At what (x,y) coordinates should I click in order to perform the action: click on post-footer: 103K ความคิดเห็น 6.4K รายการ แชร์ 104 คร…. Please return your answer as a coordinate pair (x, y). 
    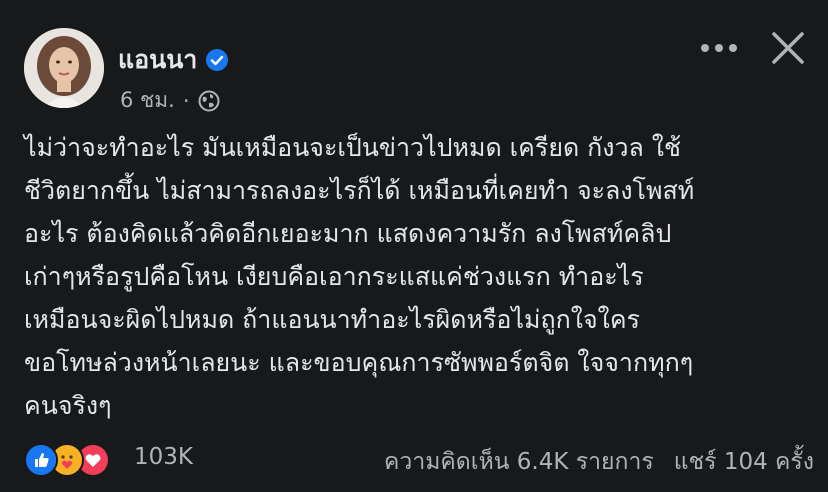
    Looking at the image, I should click on (419, 460).